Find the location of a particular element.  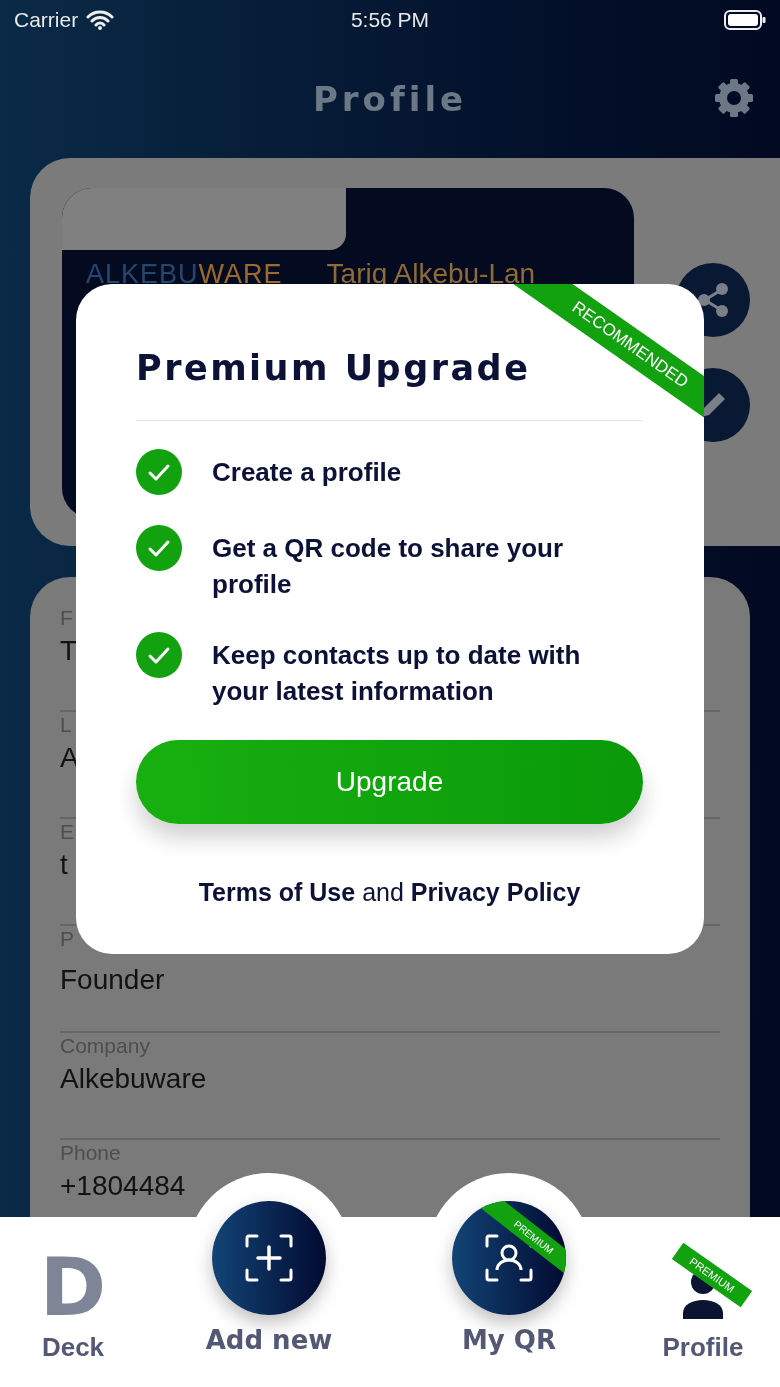

feature-text: Keep contacts up to date with your latest information is located at coordinates (397, 673).